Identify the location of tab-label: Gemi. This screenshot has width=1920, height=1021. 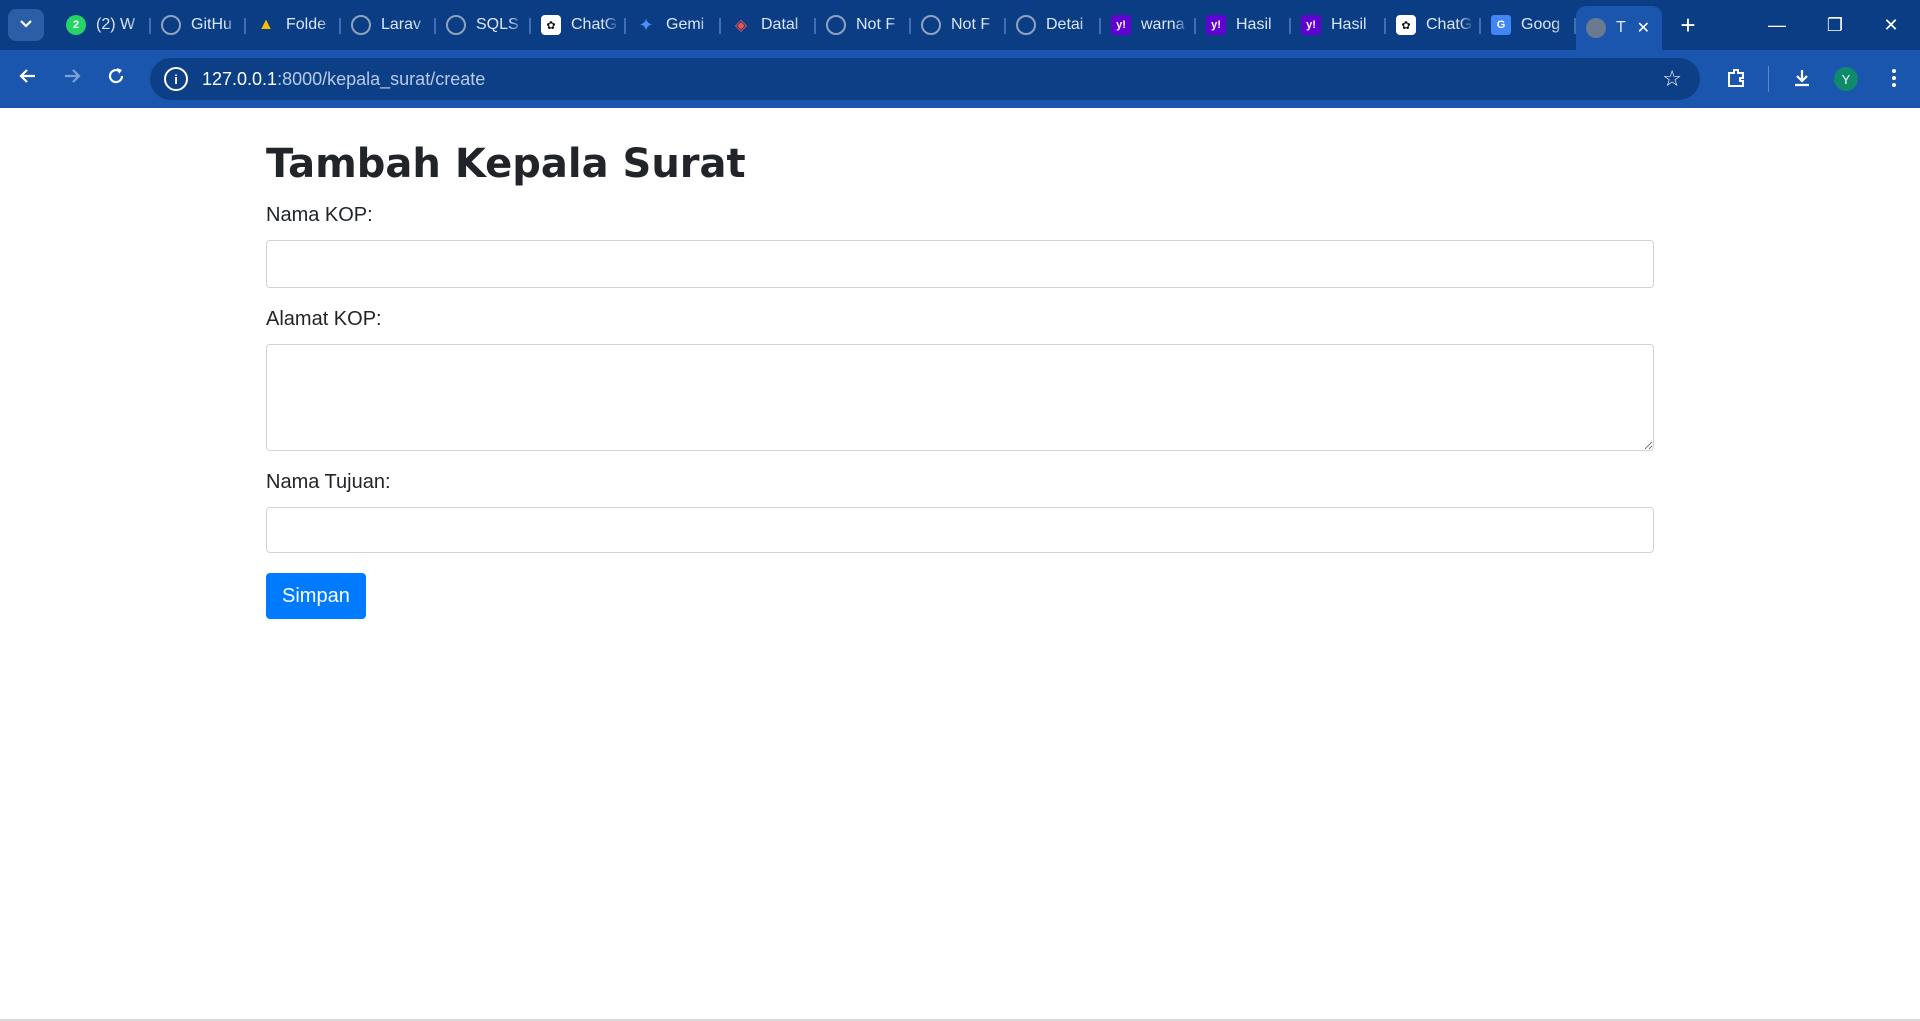
(685, 24).